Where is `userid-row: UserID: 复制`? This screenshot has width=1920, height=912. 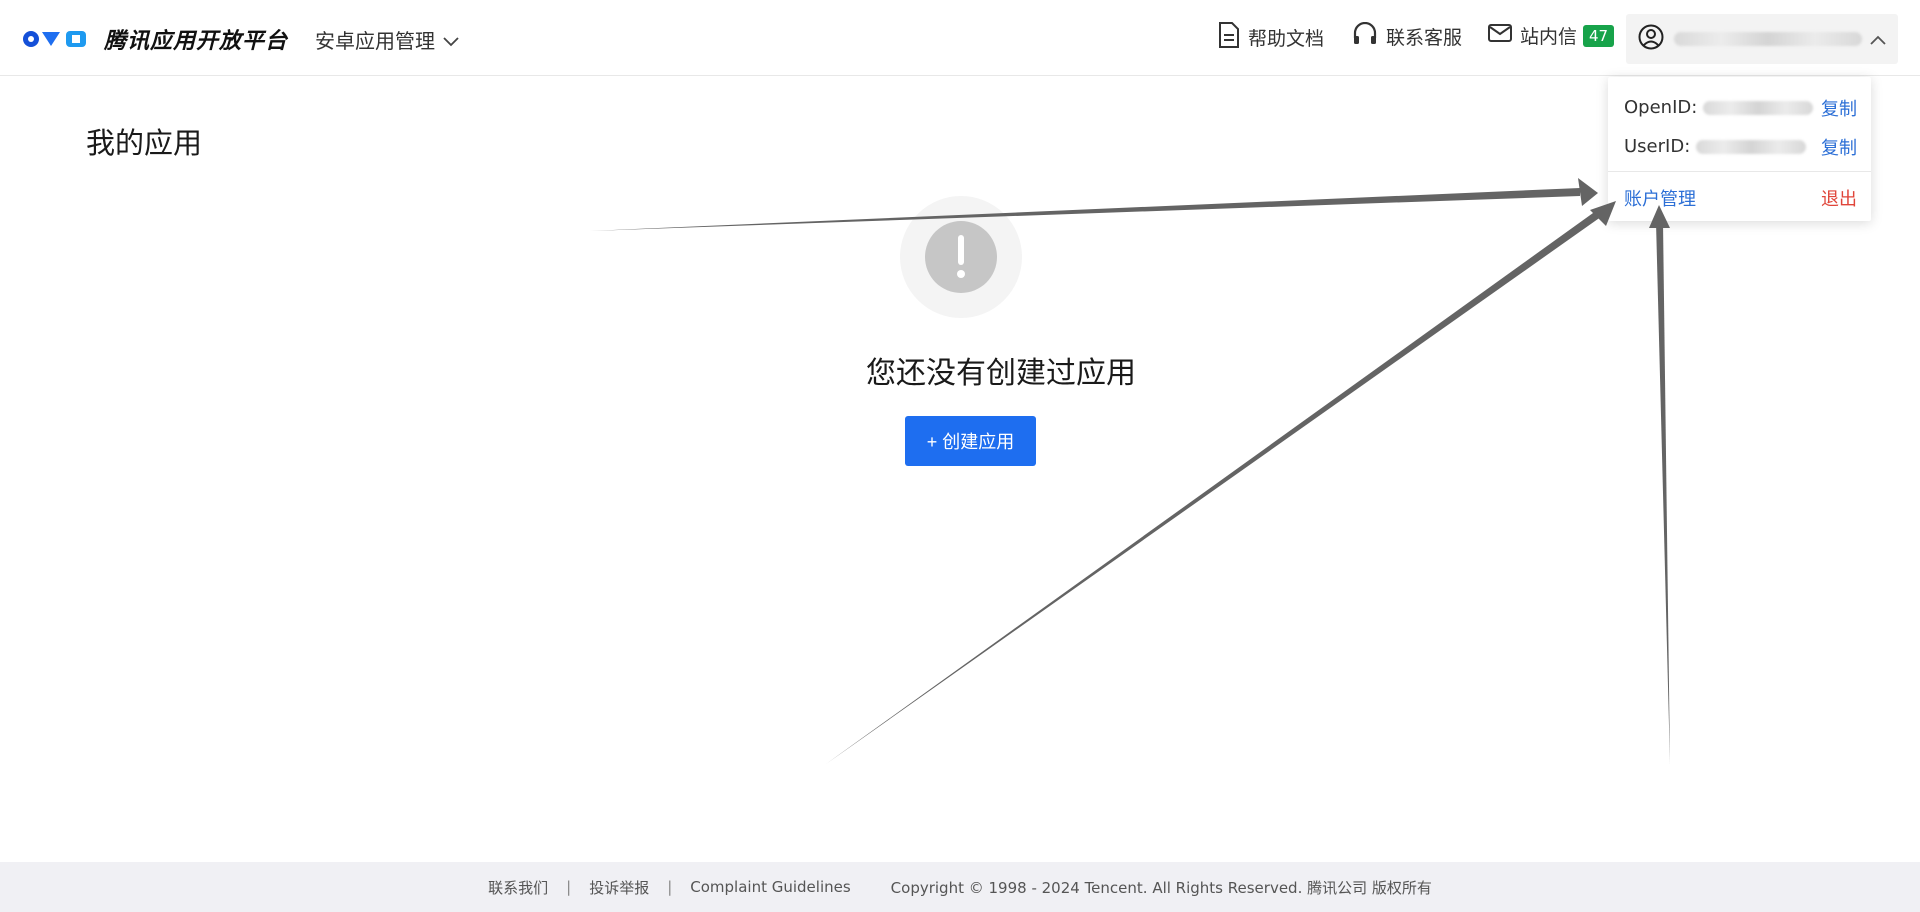 userid-row: UserID: 复制 is located at coordinates (1740, 147).